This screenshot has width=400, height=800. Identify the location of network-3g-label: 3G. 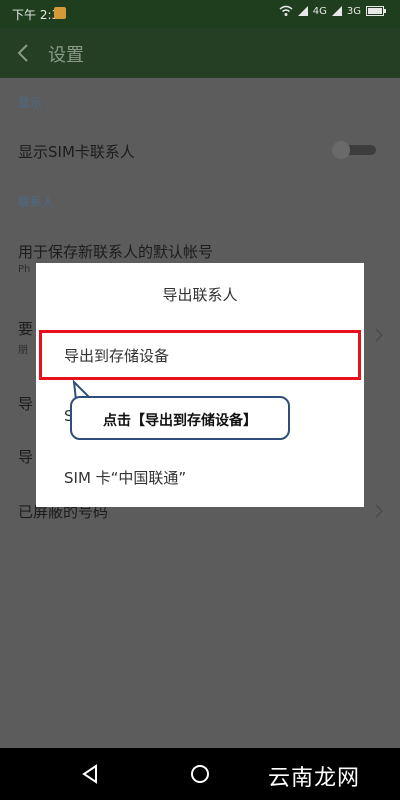
(353, 11).